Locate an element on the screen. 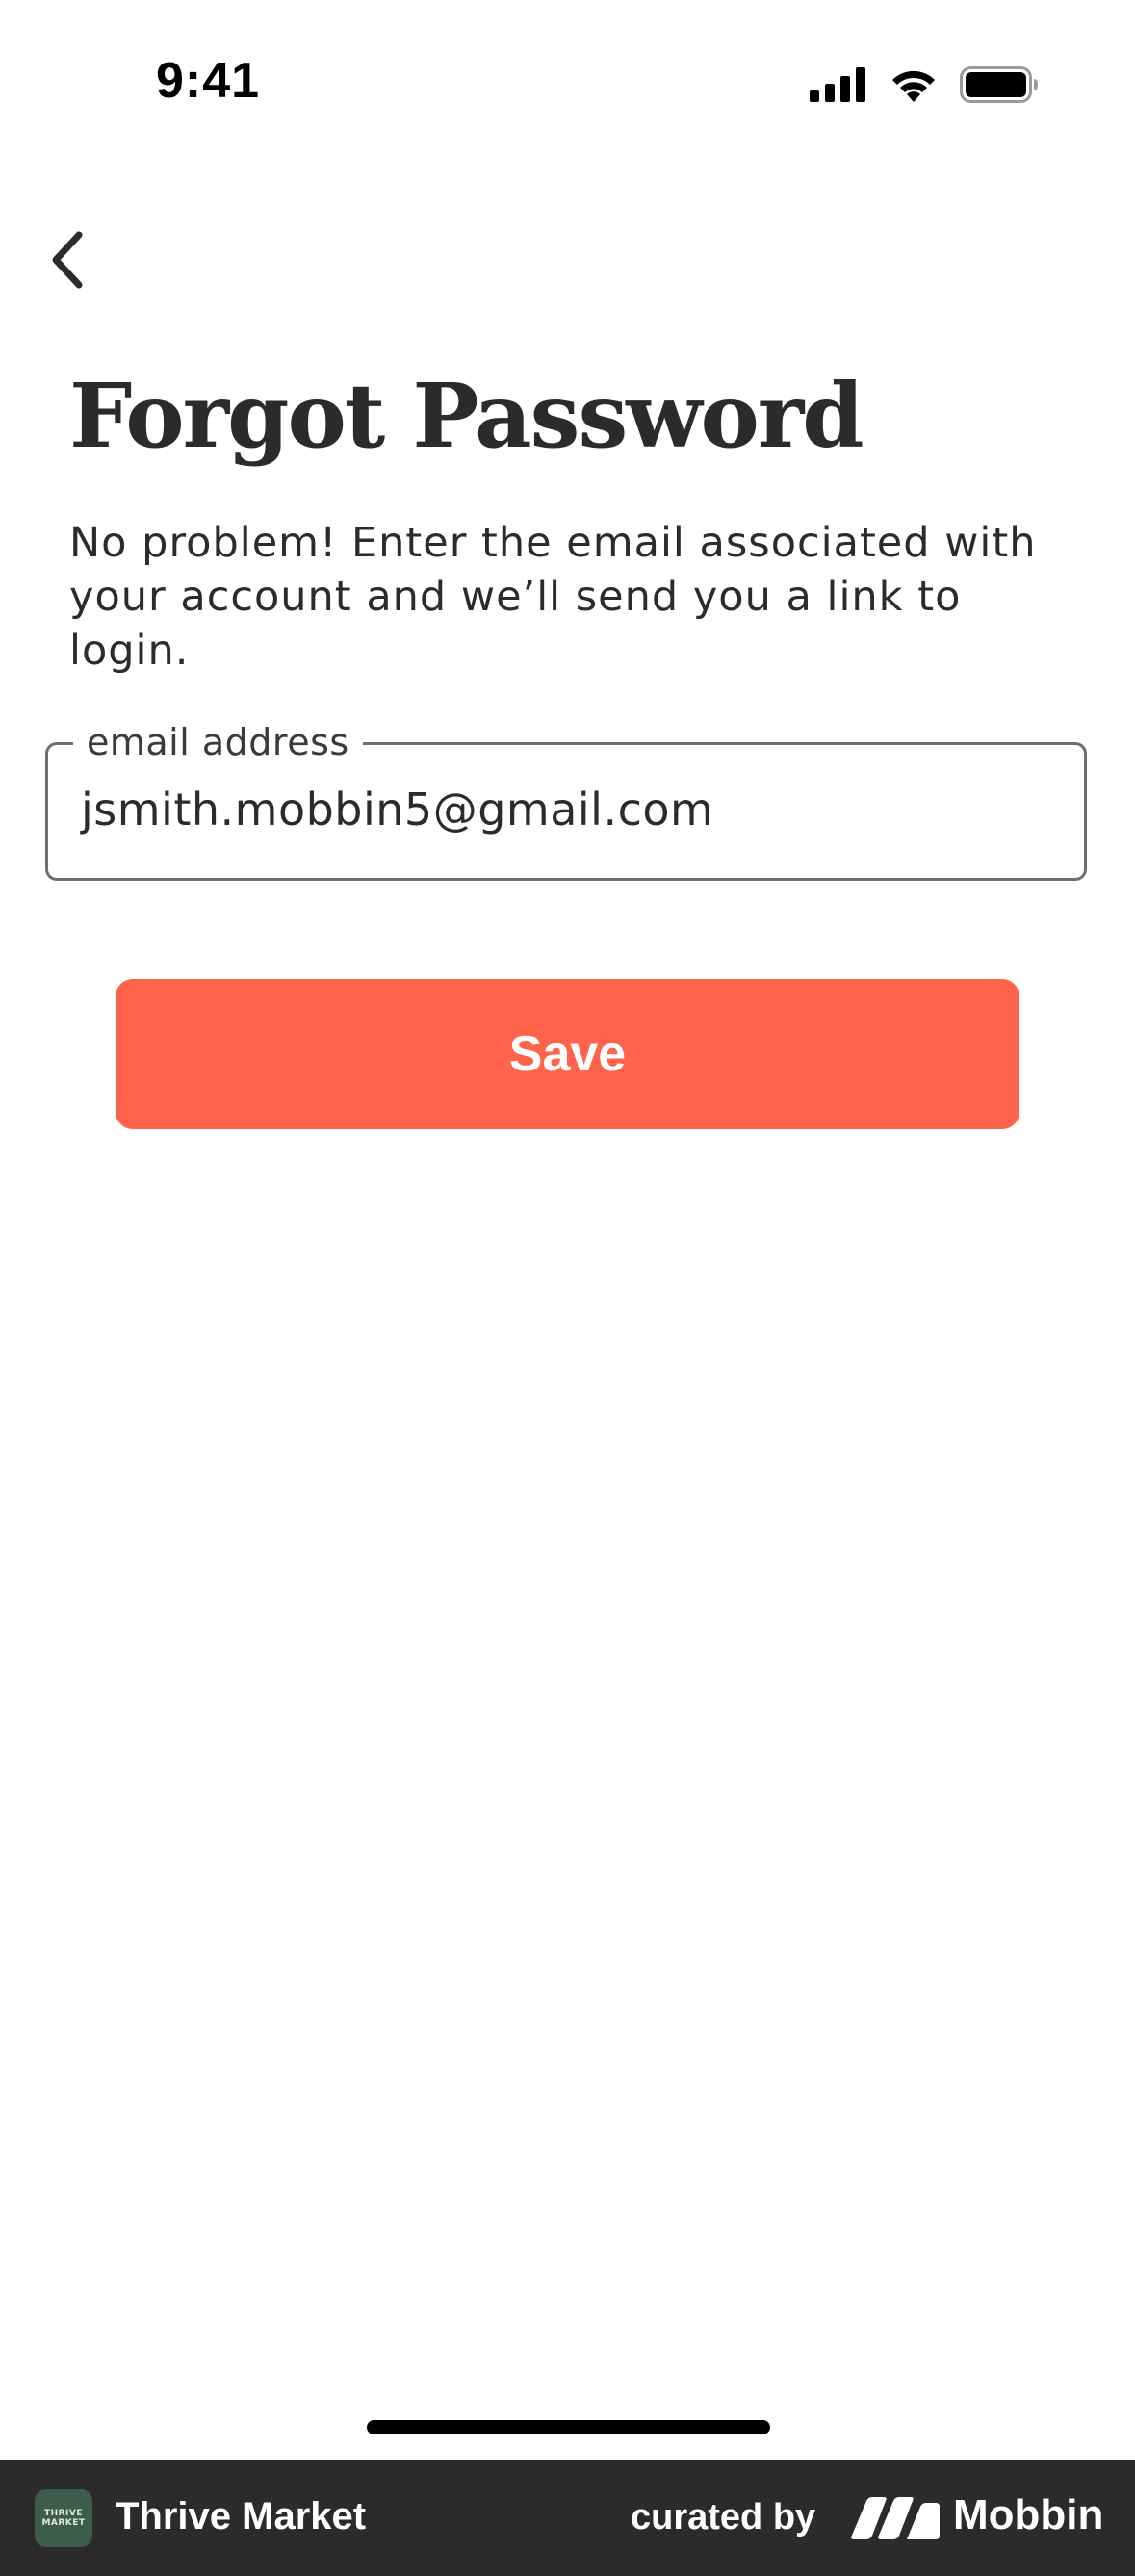 The image size is (1135, 2576). back-button is located at coordinates (67, 260).